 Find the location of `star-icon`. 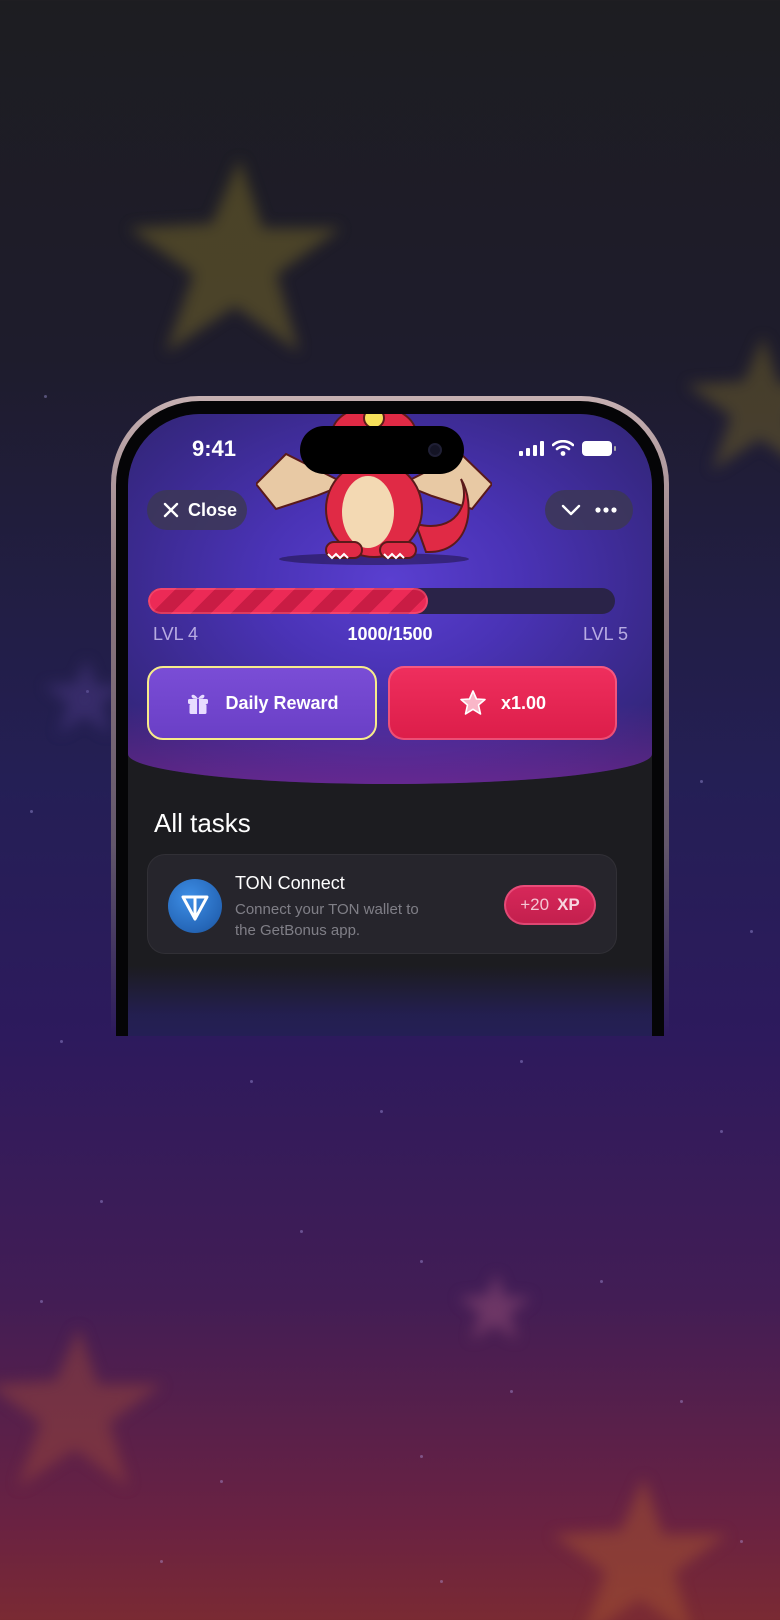

star-icon is located at coordinates (473, 702).